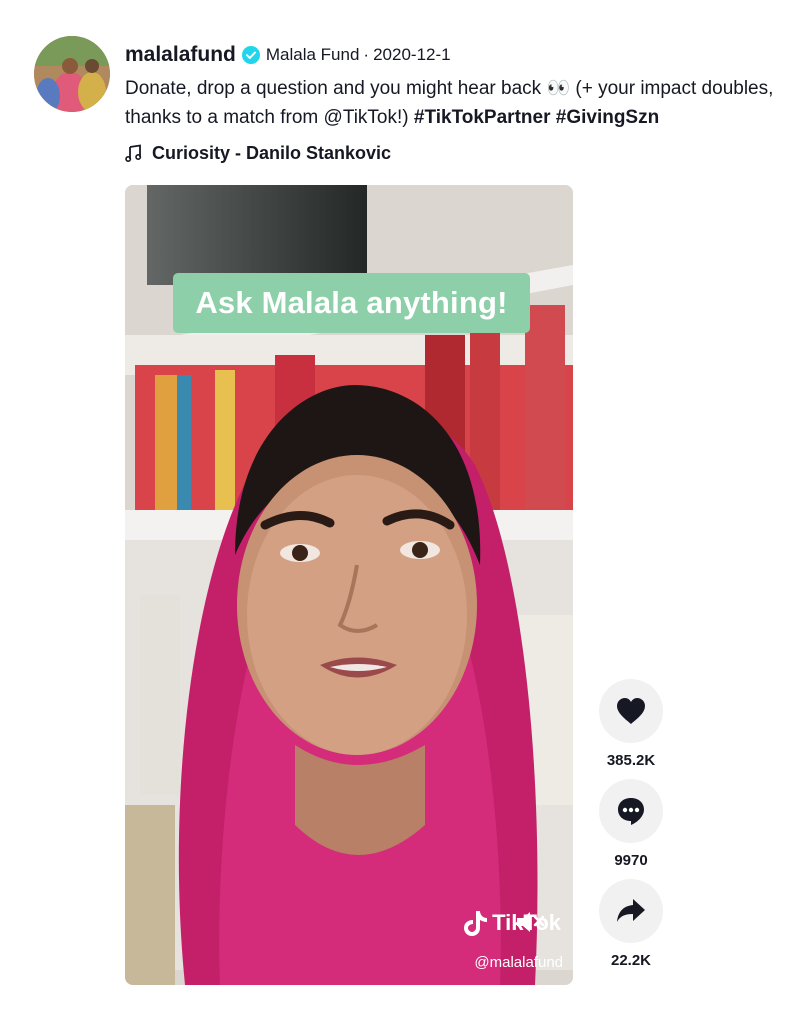 This screenshot has height=1014, width=802. Describe the element at coordinates (631, 760) in the screenshot. I see `like-count: 385.2K` at that location.